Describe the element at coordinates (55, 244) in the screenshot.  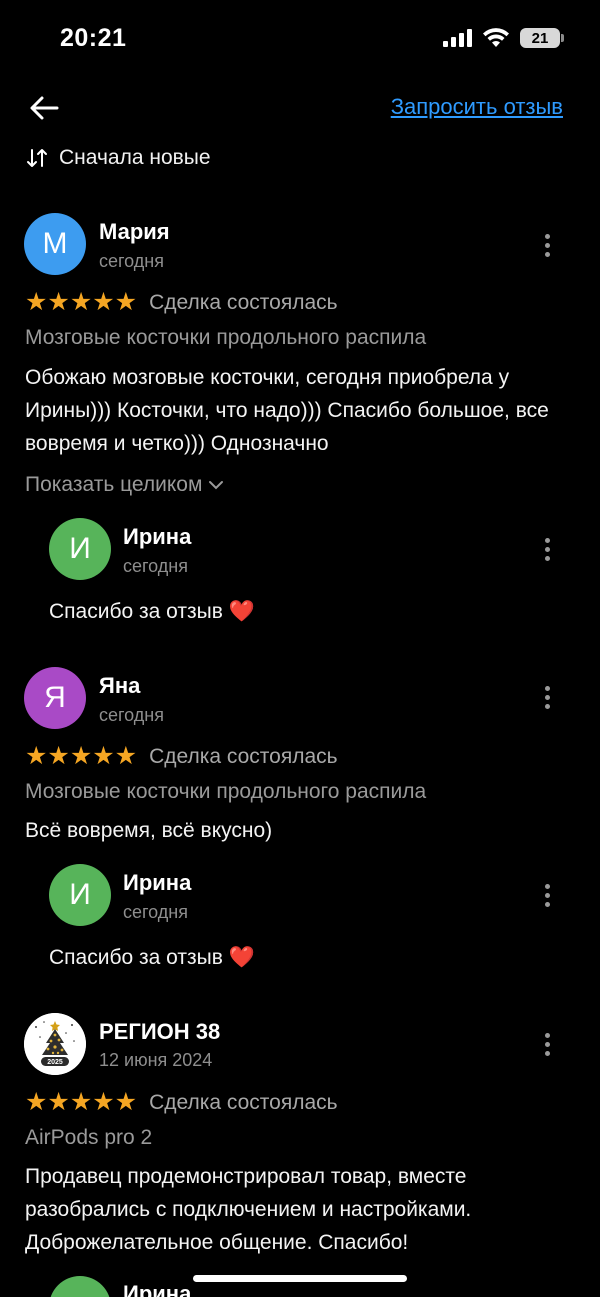
I see `avatar: М` at that location.